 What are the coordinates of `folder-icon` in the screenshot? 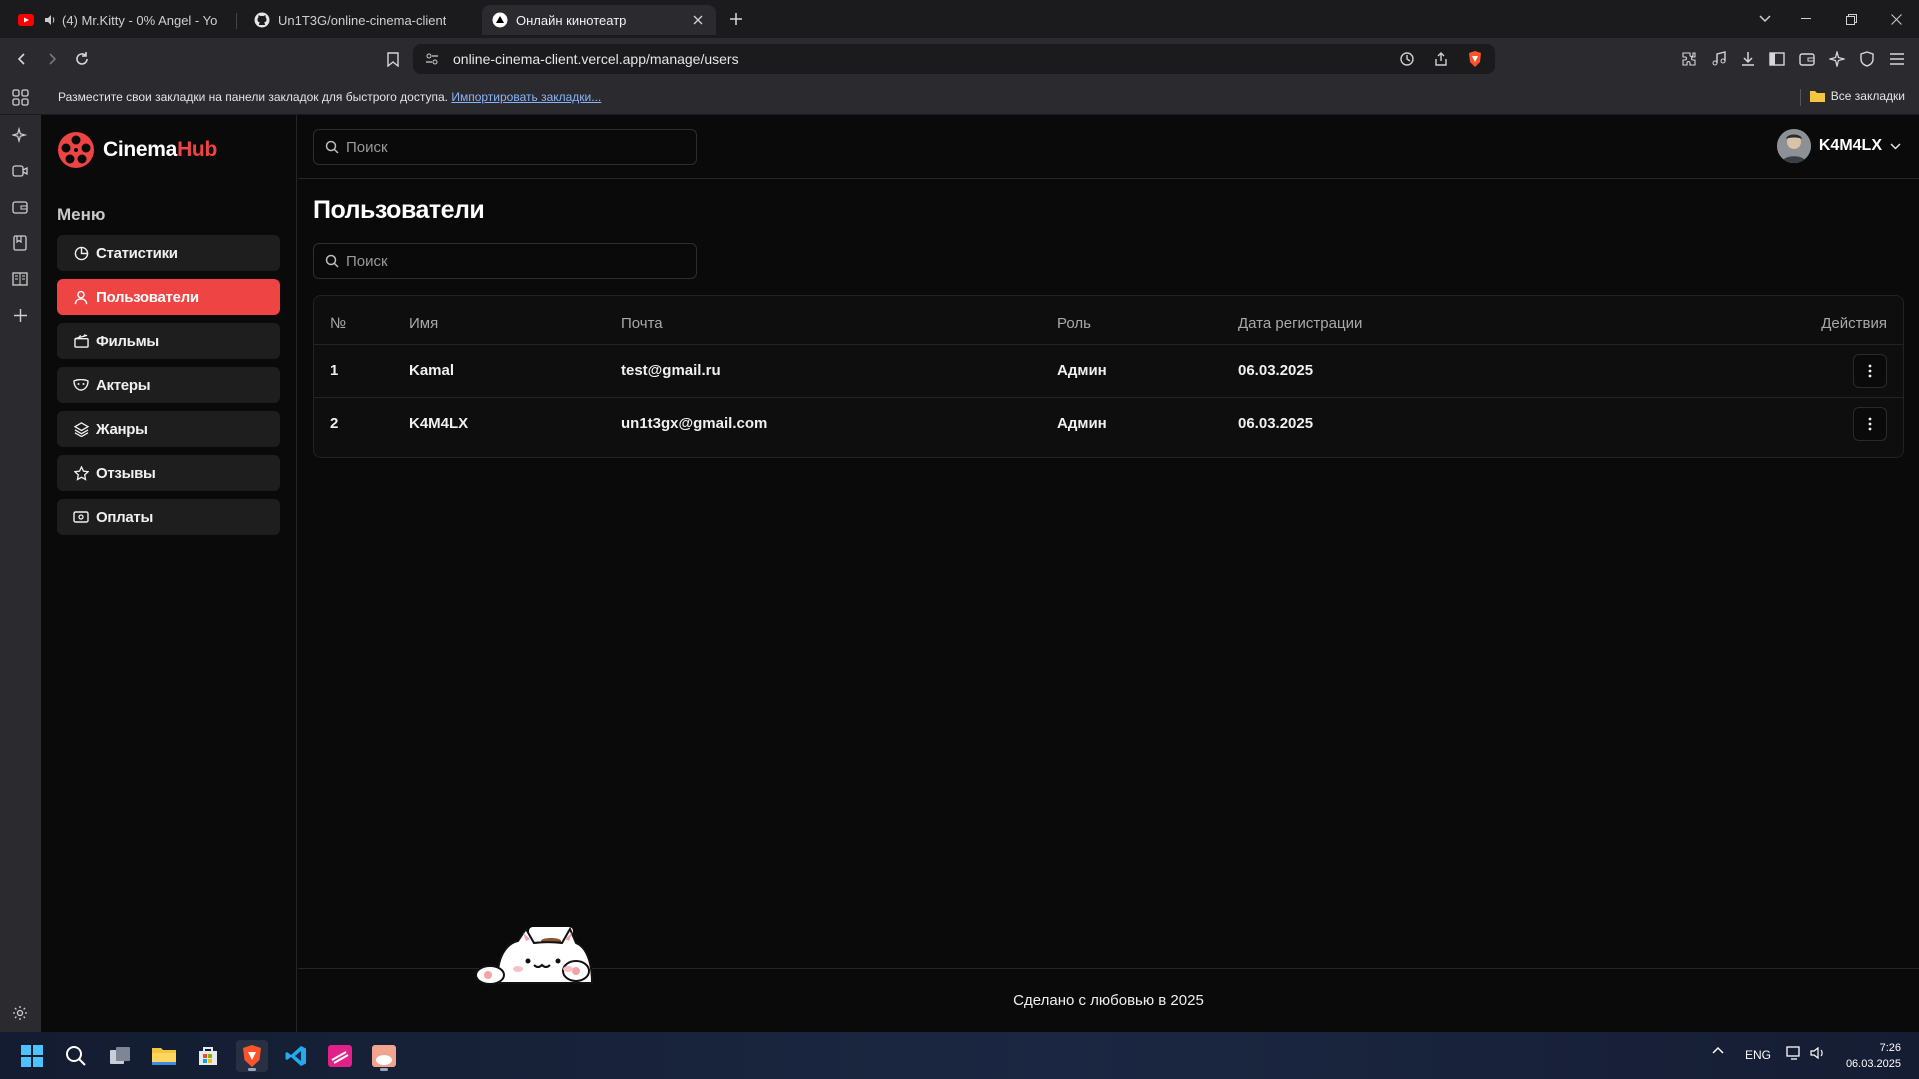 It's located at (1817, 96).